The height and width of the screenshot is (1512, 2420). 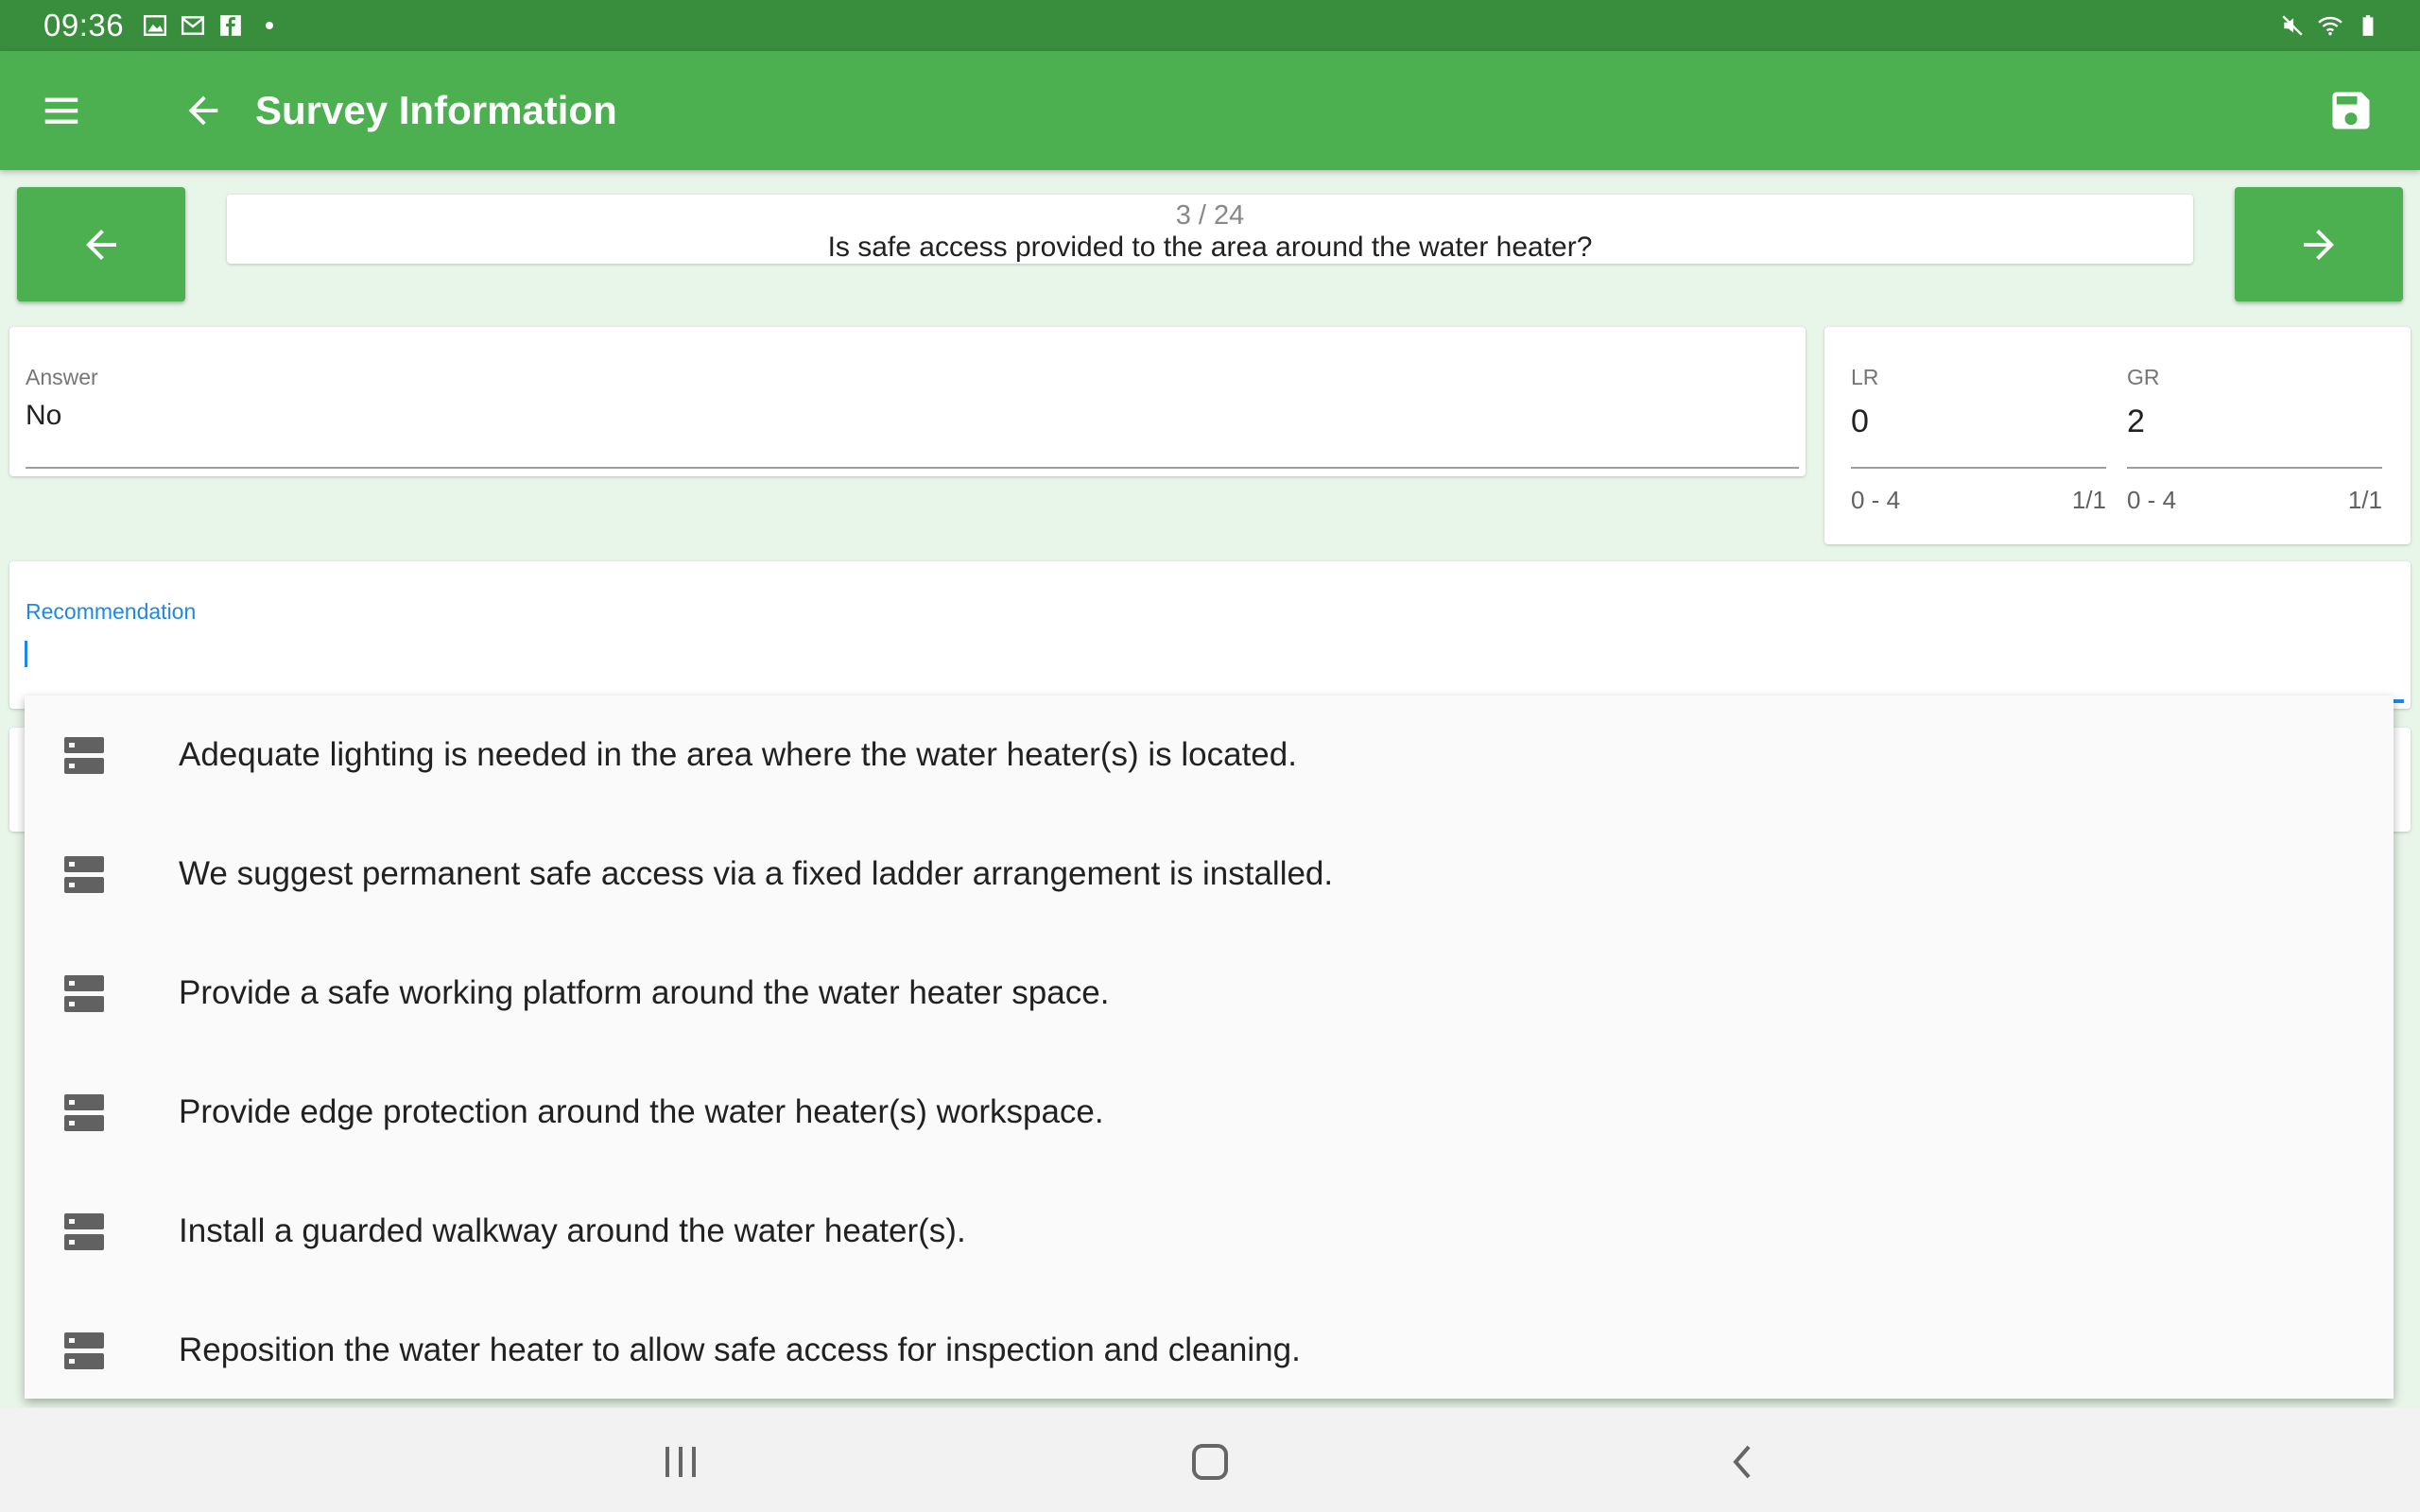 What do you see at coordinates (2254, 500) in the screenshot?
I see `gr-helper: 0 - 4 1/1` at bounding box center [2254, 500].